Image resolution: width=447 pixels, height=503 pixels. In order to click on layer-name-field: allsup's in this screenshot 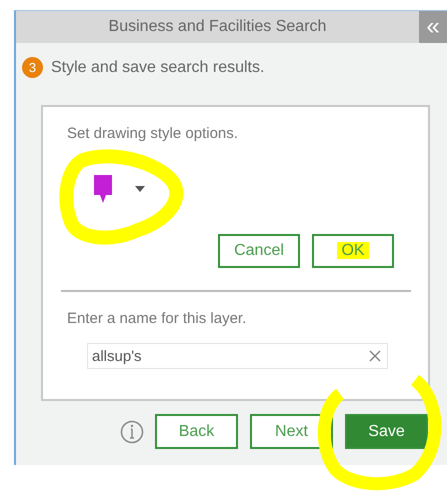, I will do `click(237, 356)`.